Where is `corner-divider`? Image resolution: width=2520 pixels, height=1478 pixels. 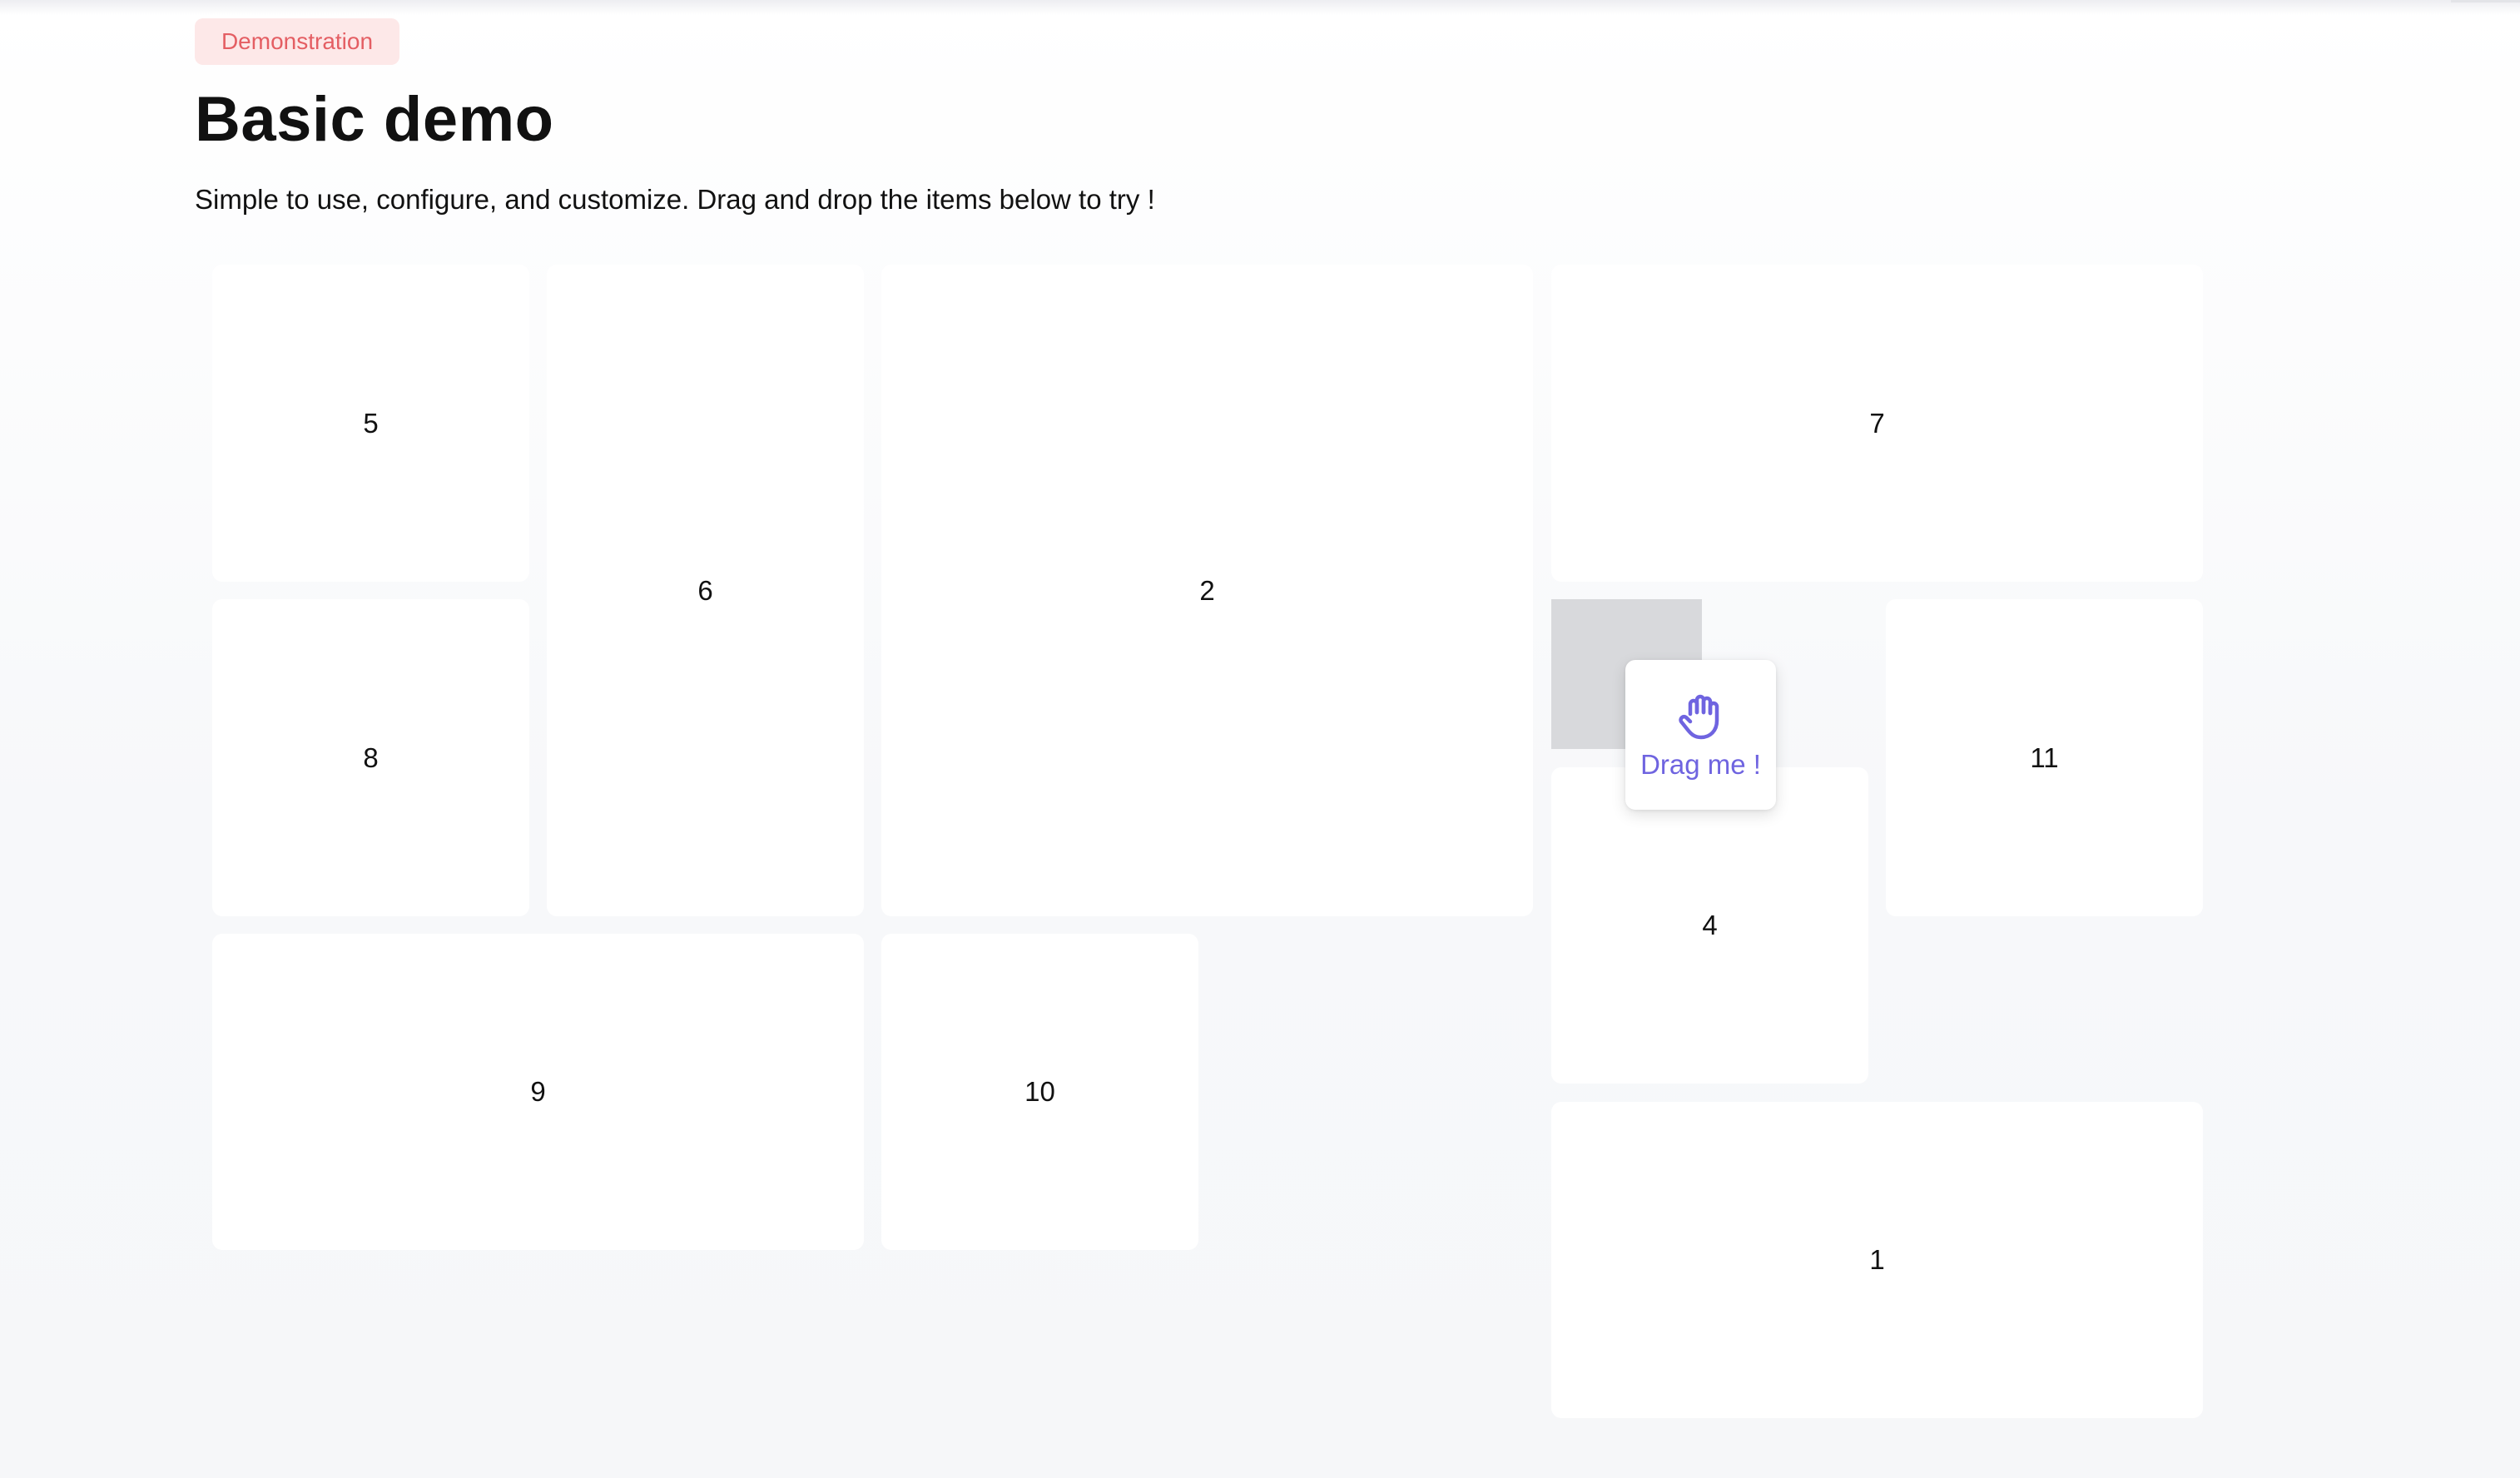 corner-divider is located at coordinates (2485, 1).